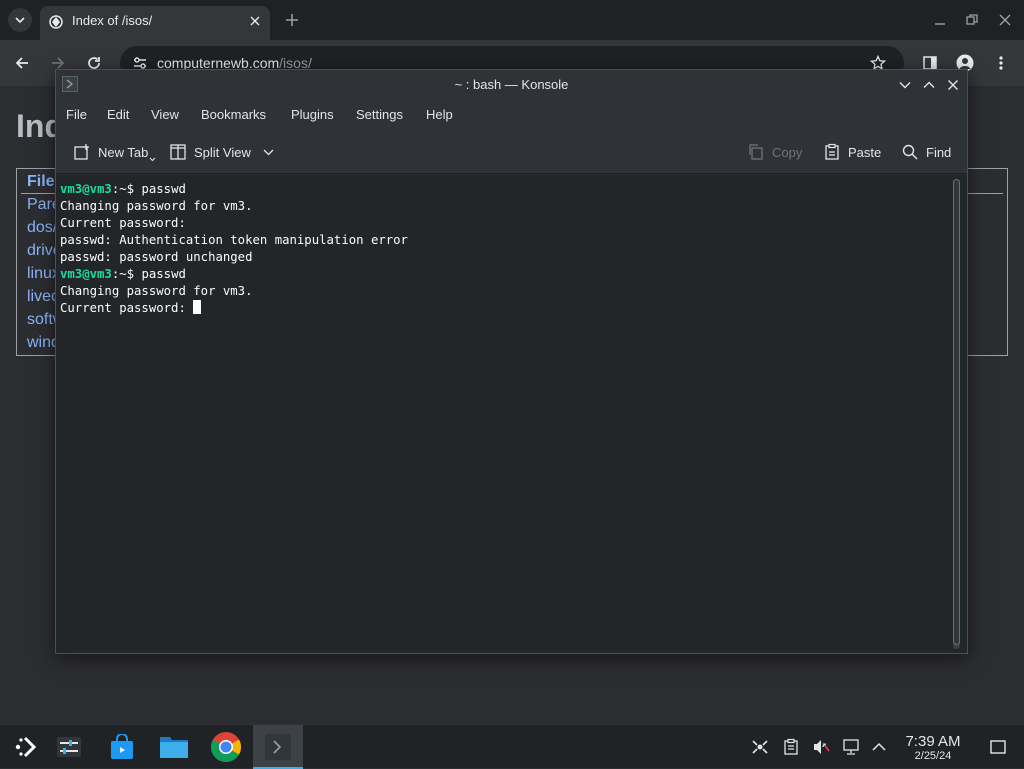 The image size is (1024, 769). Describe the element at coordinates (939, 152) in the screenshot. I see `find-label: Find` at that location.